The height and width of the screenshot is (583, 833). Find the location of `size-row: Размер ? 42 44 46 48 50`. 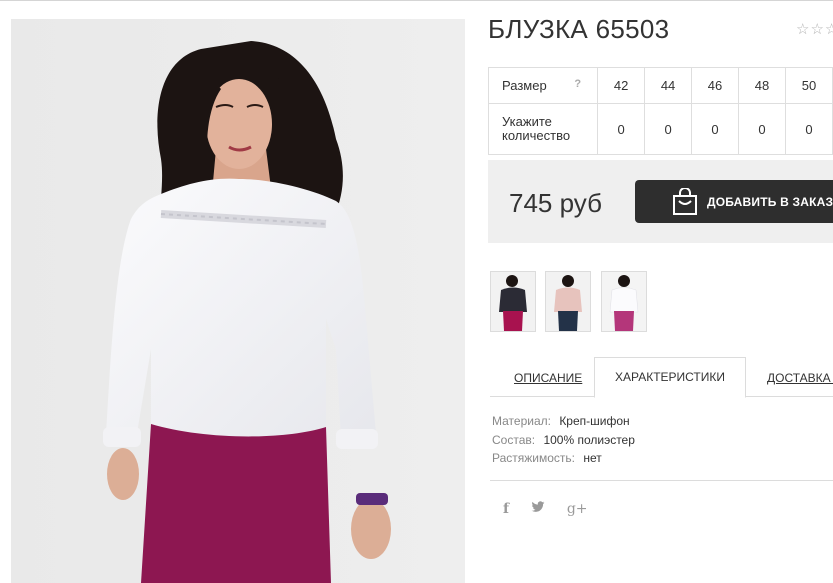

size-row: Размер ? 42 44 46 48 50 is located at coordinates (660, 85).